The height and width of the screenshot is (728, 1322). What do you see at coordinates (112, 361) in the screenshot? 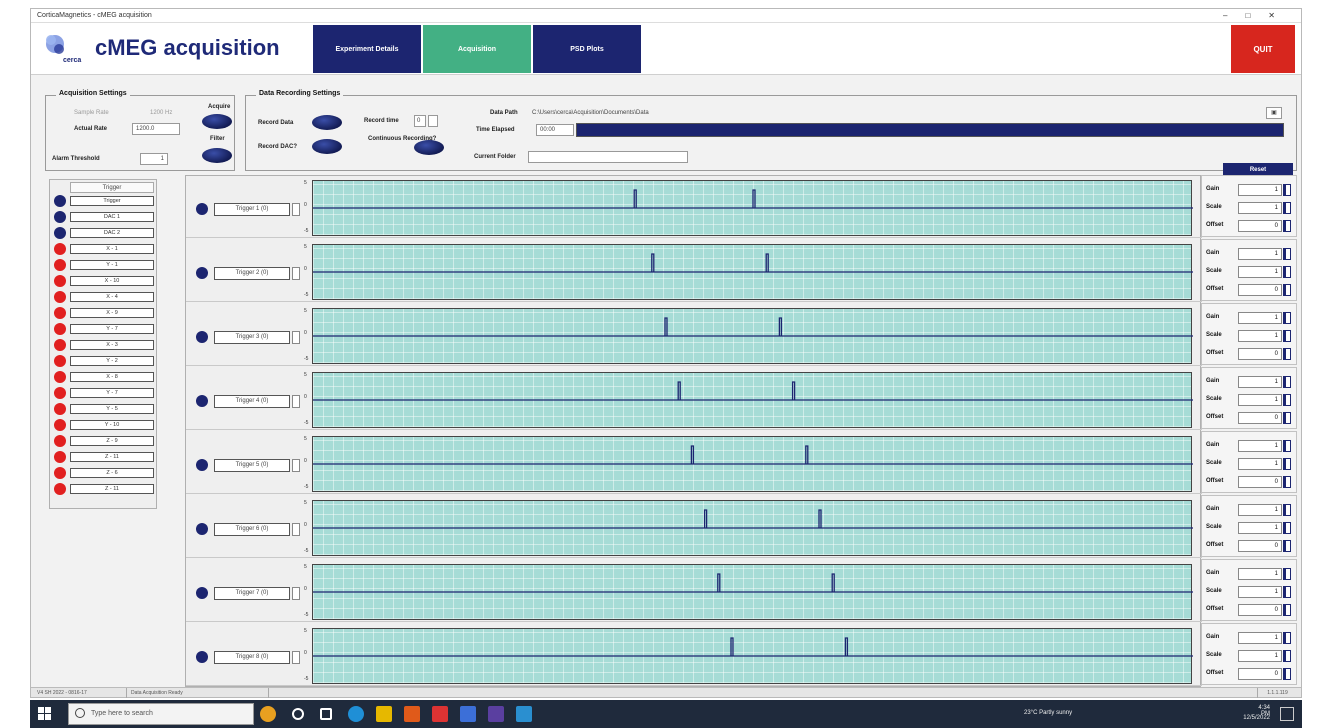
I see `trigger-list-item: Y - 2` at bounding box center [112, 361].